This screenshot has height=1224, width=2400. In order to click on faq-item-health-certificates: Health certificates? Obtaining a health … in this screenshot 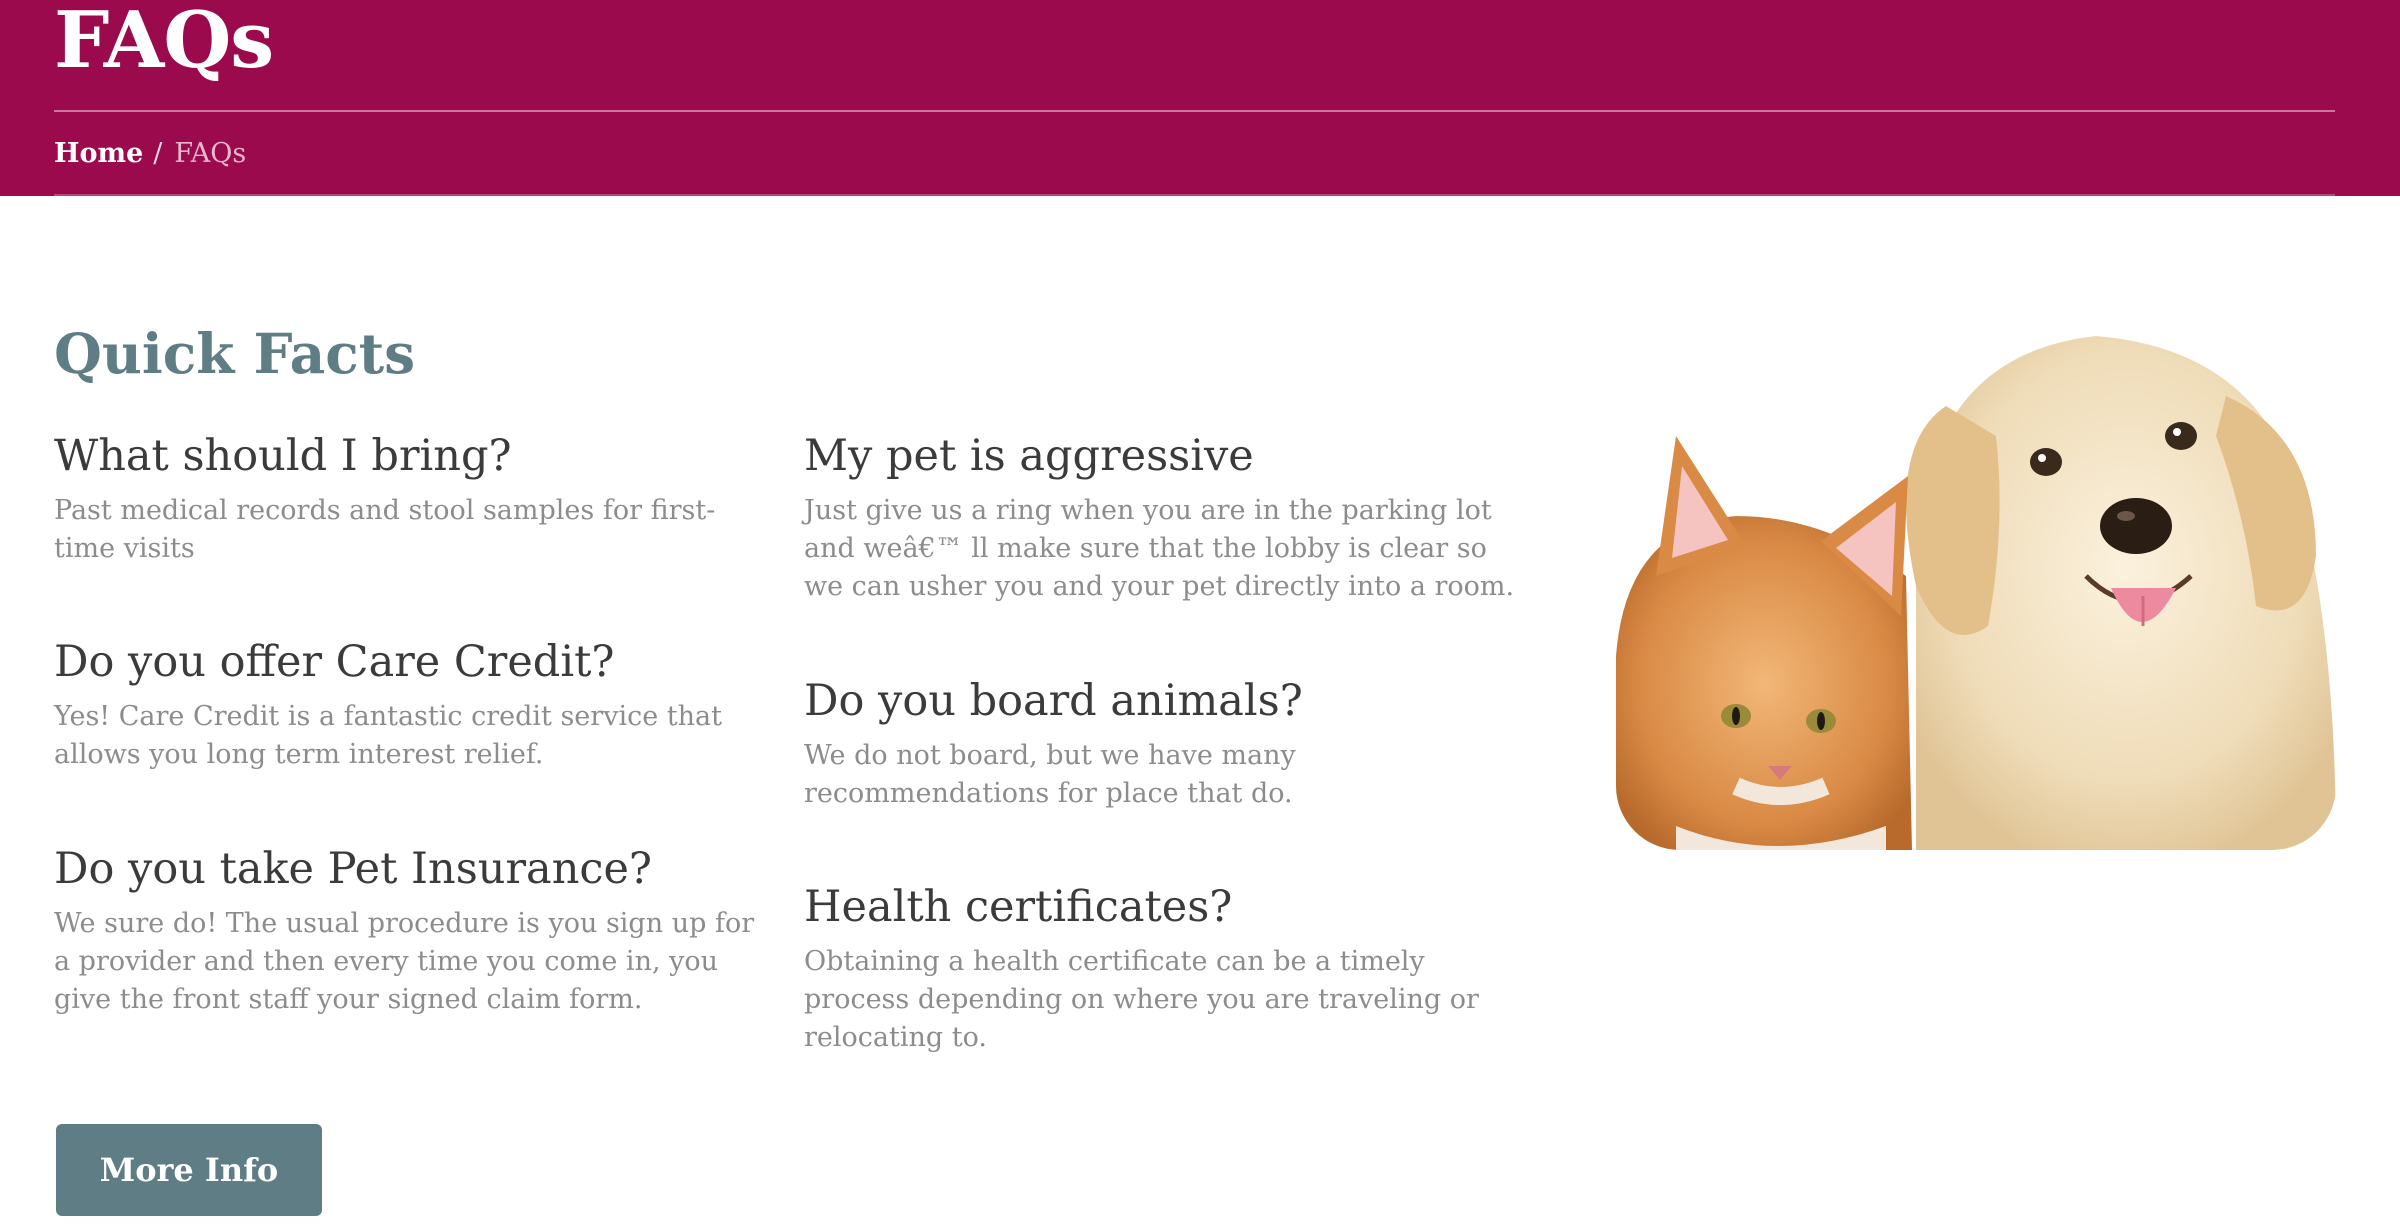, I will do `click(1164, 968)`.